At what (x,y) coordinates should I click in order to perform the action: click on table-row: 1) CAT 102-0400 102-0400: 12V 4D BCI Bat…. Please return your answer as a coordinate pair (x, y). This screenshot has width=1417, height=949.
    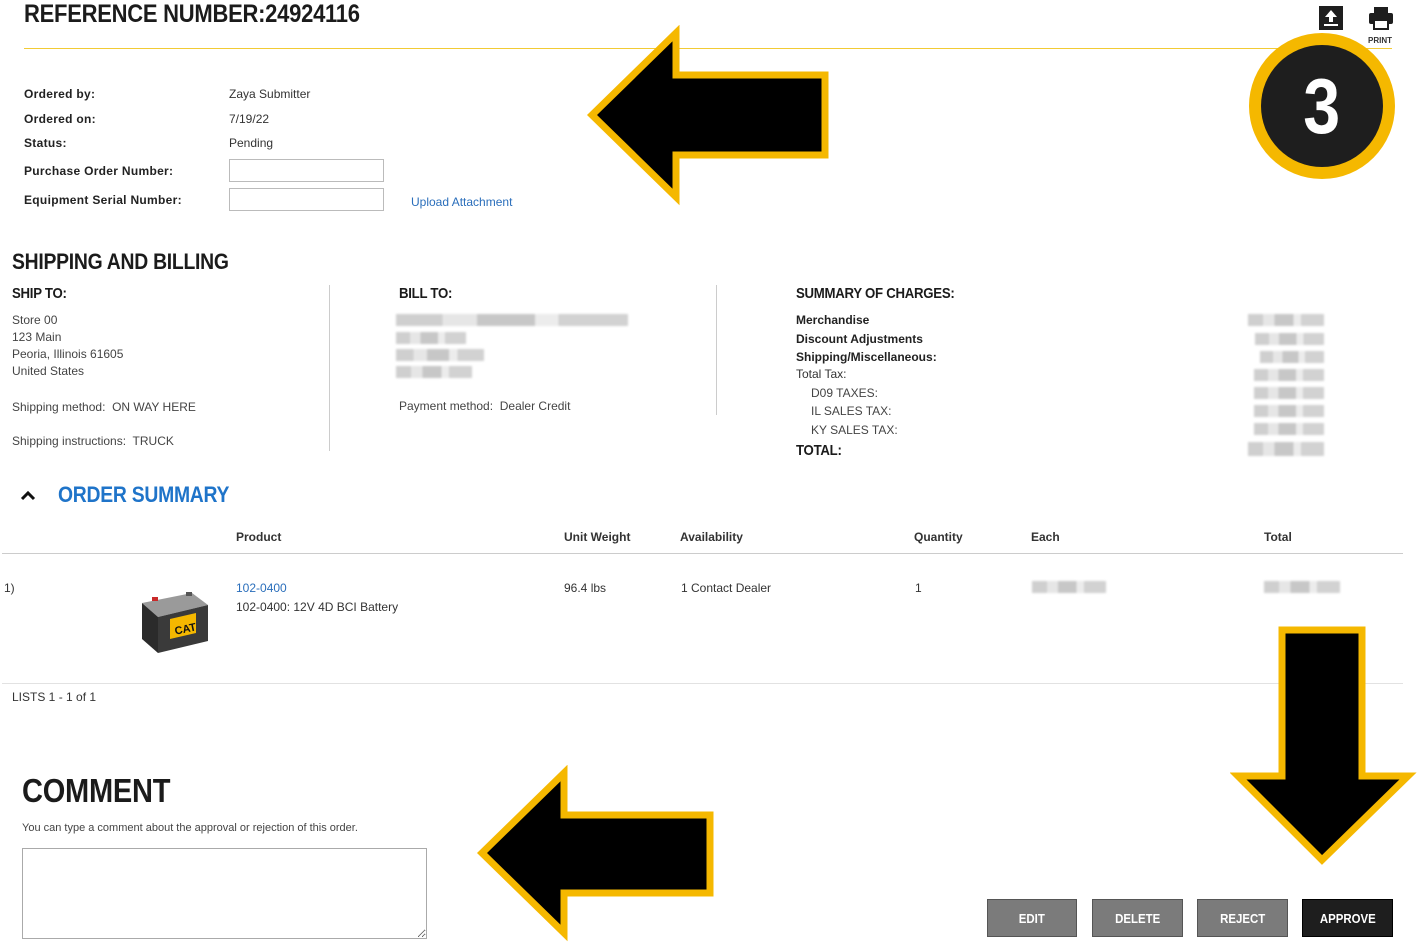
    Looking at the image, I should click on (705, 620).